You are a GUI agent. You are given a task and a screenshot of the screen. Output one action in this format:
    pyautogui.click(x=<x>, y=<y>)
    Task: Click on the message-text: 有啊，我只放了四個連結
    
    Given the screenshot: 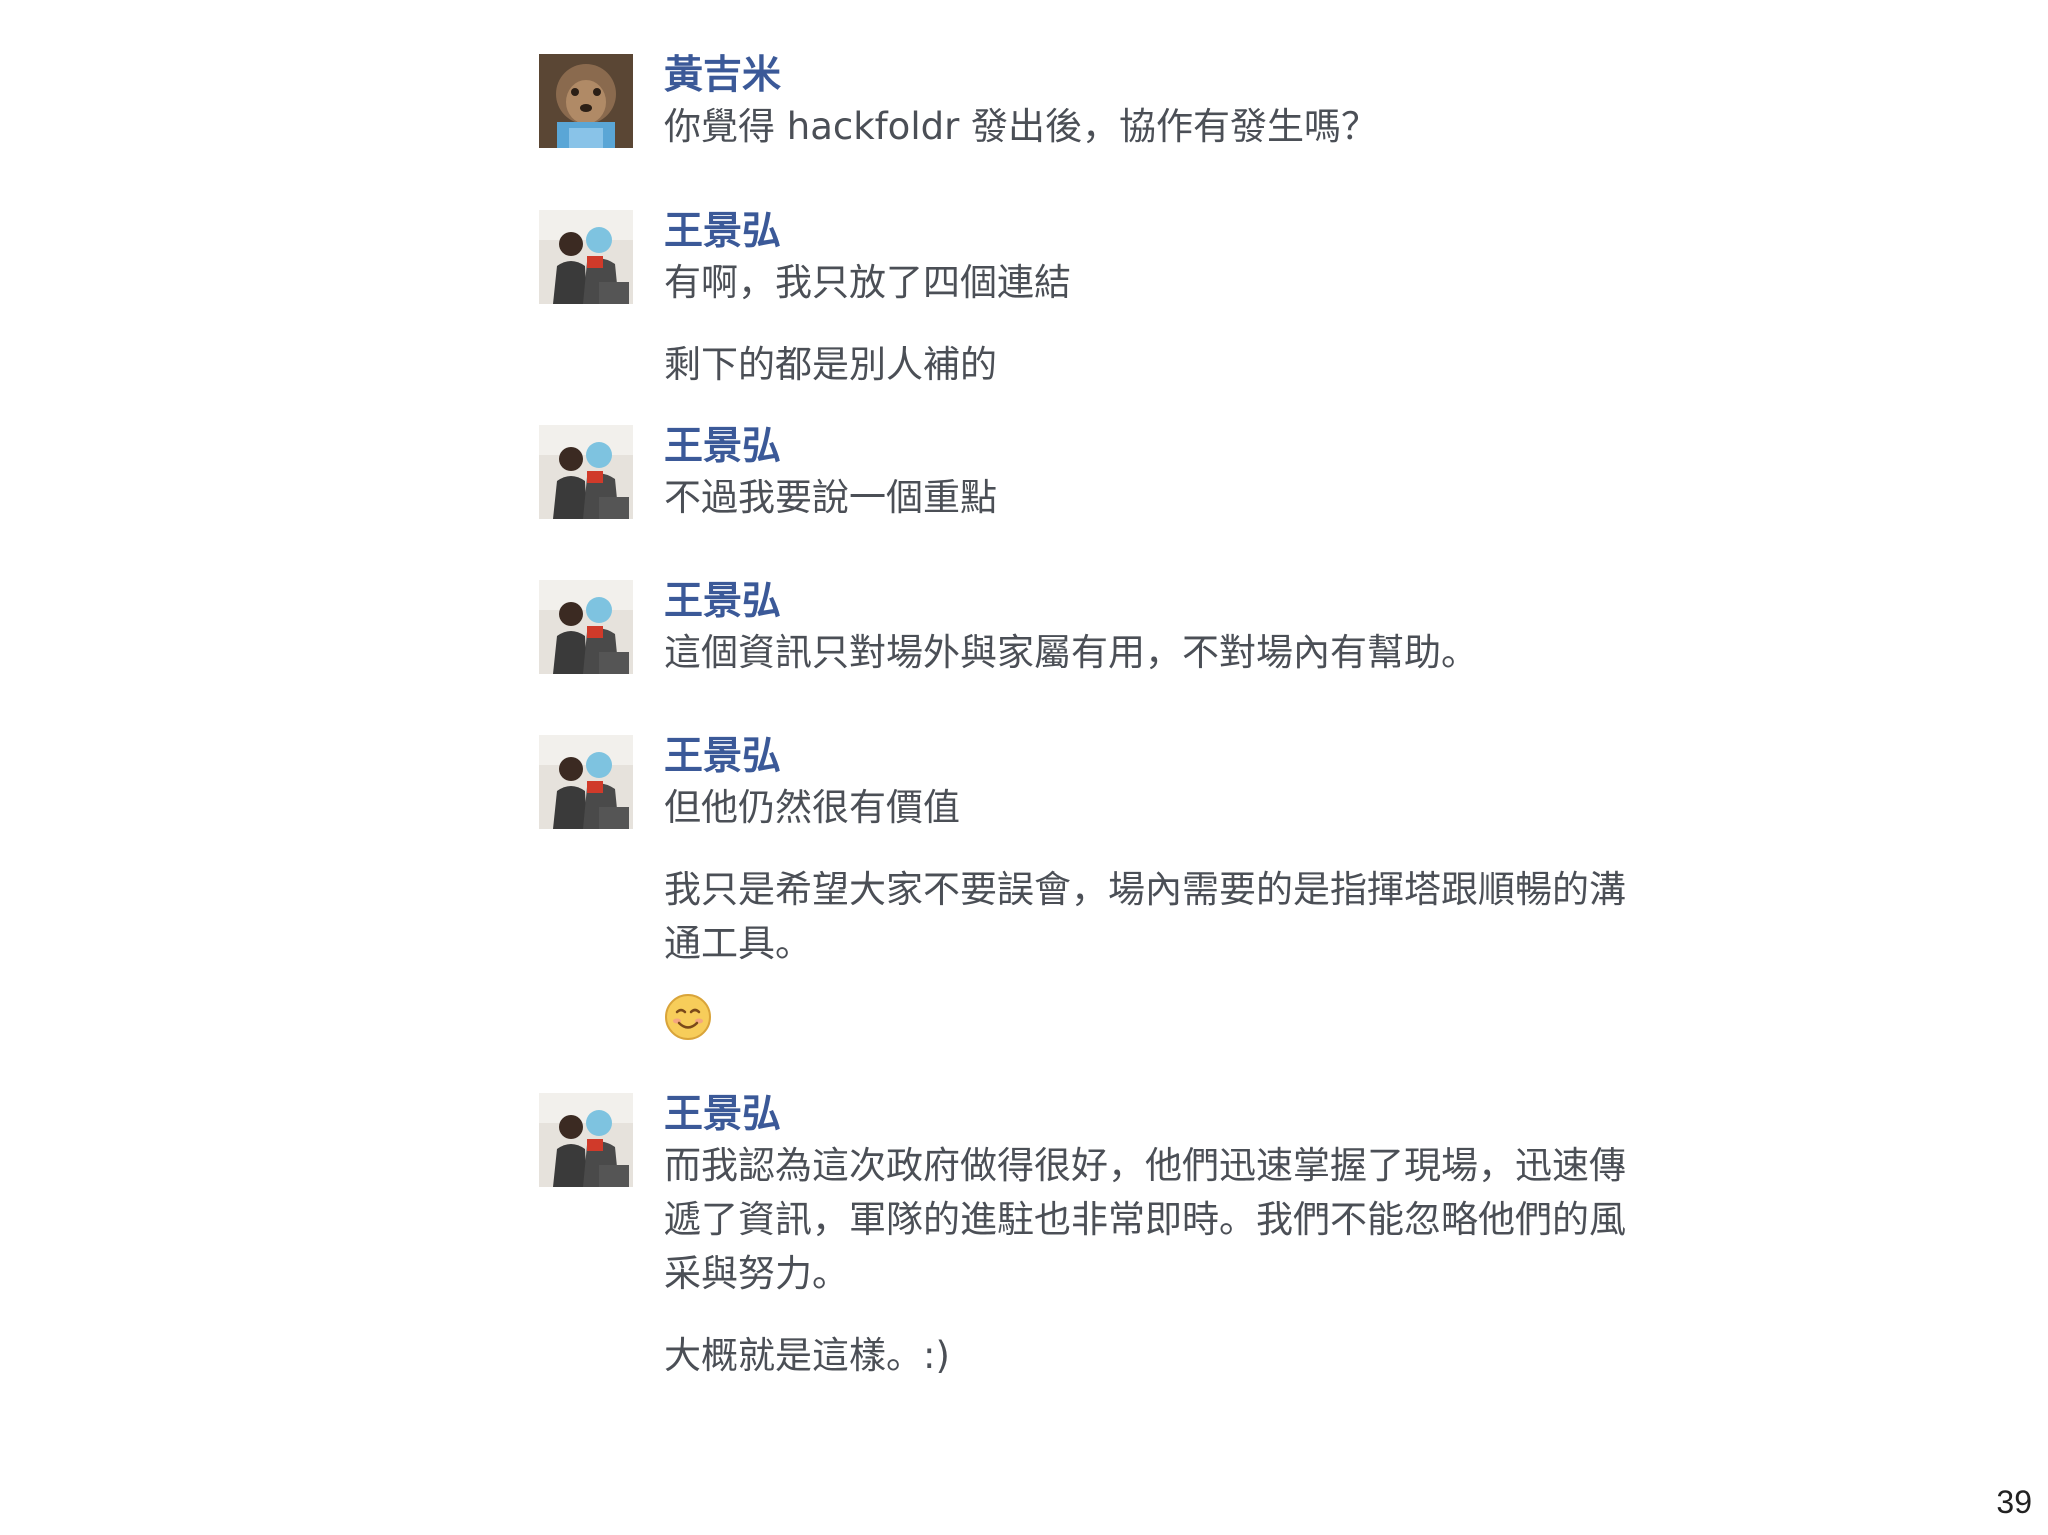 What is the action you would take?
    pyautogui.click(x=867, y=282)
    